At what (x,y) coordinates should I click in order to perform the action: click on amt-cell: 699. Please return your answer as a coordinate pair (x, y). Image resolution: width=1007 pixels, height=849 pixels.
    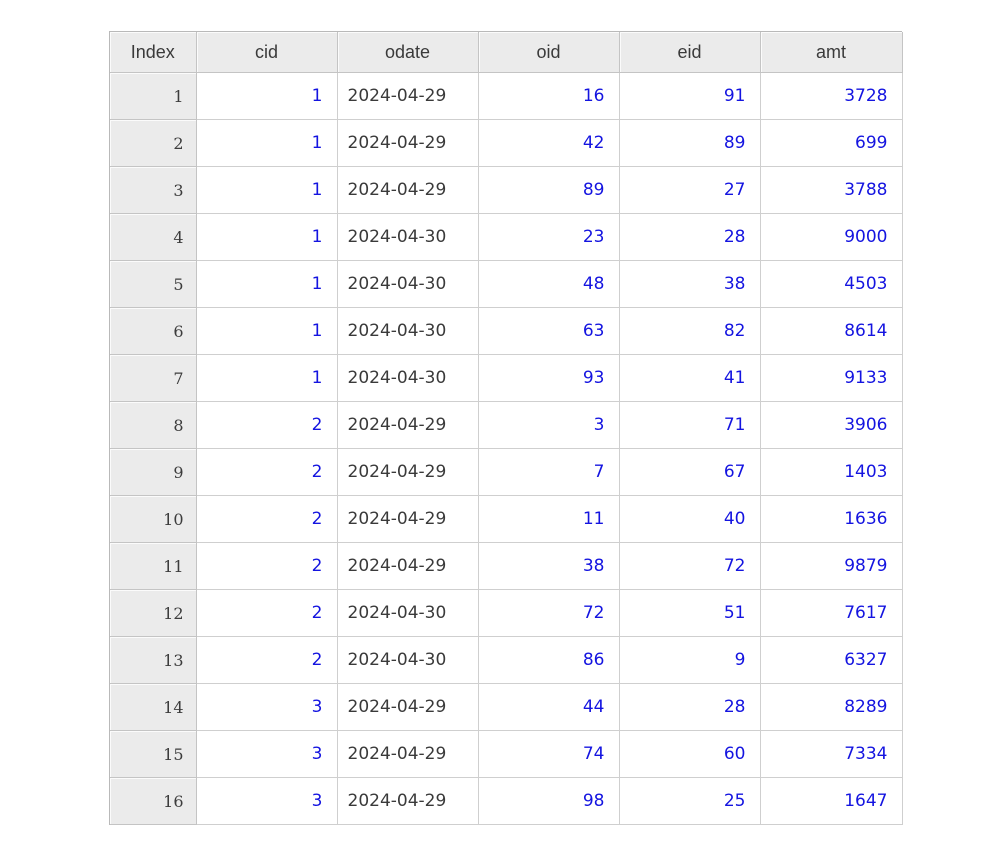
    Looking at the image, I should click on (831, 143).